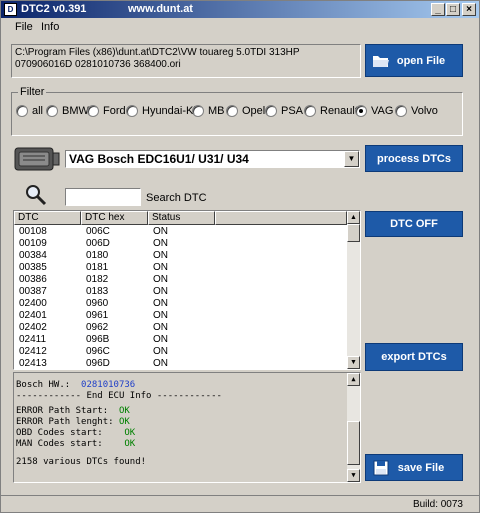 The height and width of the screenshot is (513, 480). I want to click on save-file-button: save File, so click(414, 467).